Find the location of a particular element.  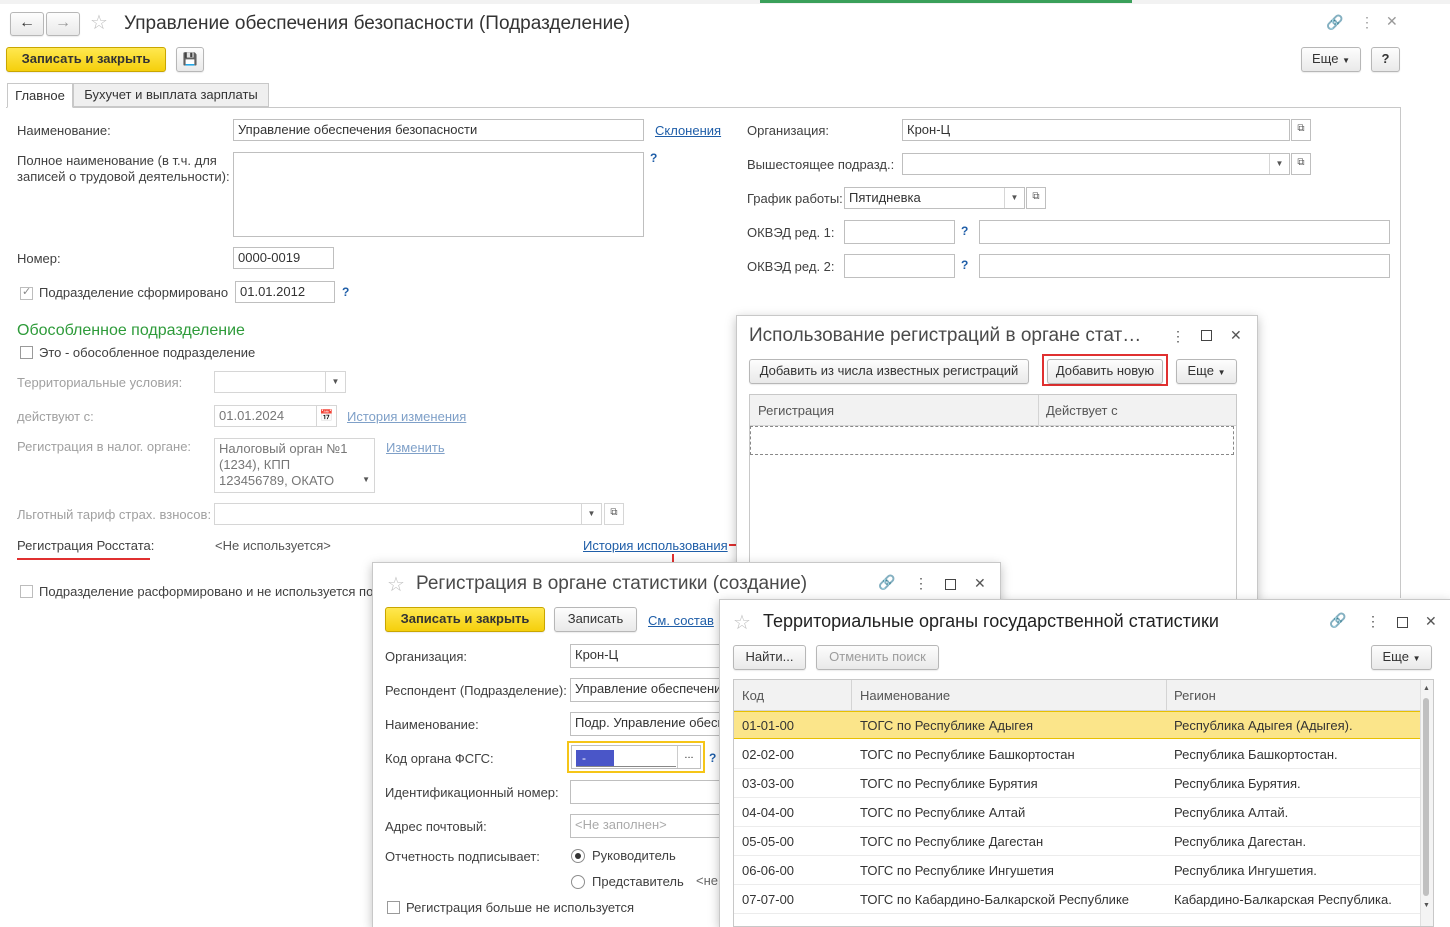

tariff-select: ▼ is located at coordinates (408, 514).